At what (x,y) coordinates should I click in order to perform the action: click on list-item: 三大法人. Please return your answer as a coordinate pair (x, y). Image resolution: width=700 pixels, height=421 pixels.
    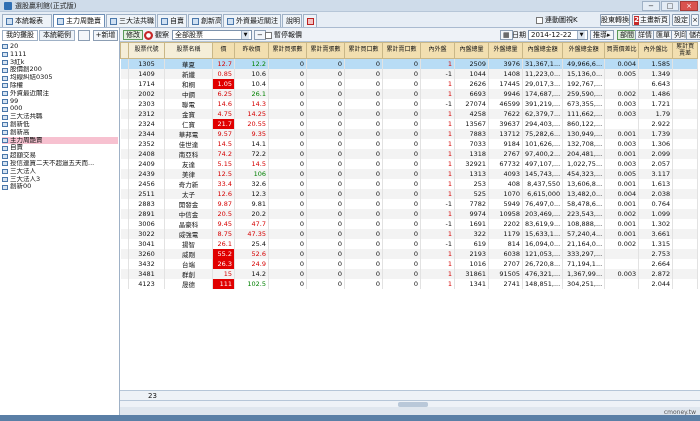
    Looking at the image, I should click on (60, 172).